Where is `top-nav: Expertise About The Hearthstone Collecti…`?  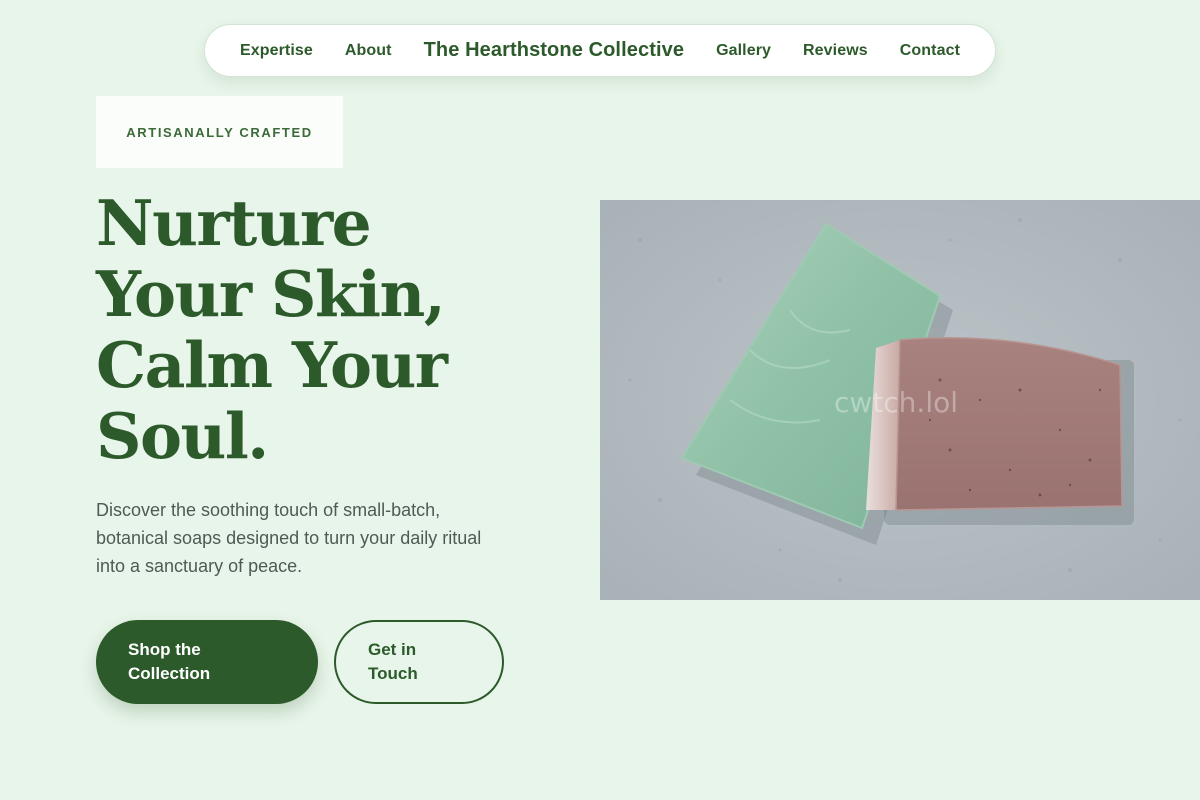
top-nav: Expertise About The Hearthstone Collecti… is located at coordinates (600, 50).